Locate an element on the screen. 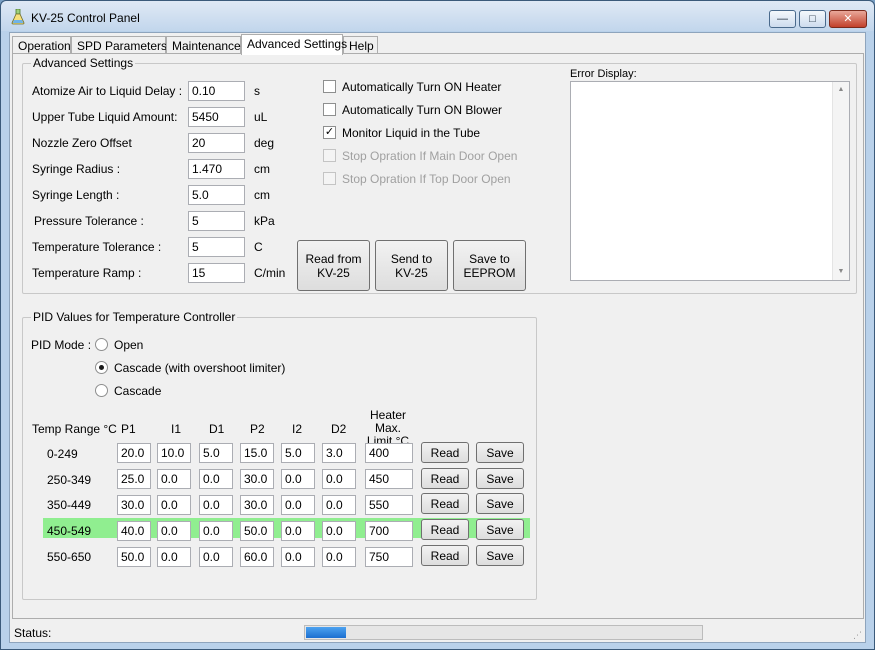 This screenshot has width=875, height=650. p2-field: 15.0 is located at coordinates (257, 453).